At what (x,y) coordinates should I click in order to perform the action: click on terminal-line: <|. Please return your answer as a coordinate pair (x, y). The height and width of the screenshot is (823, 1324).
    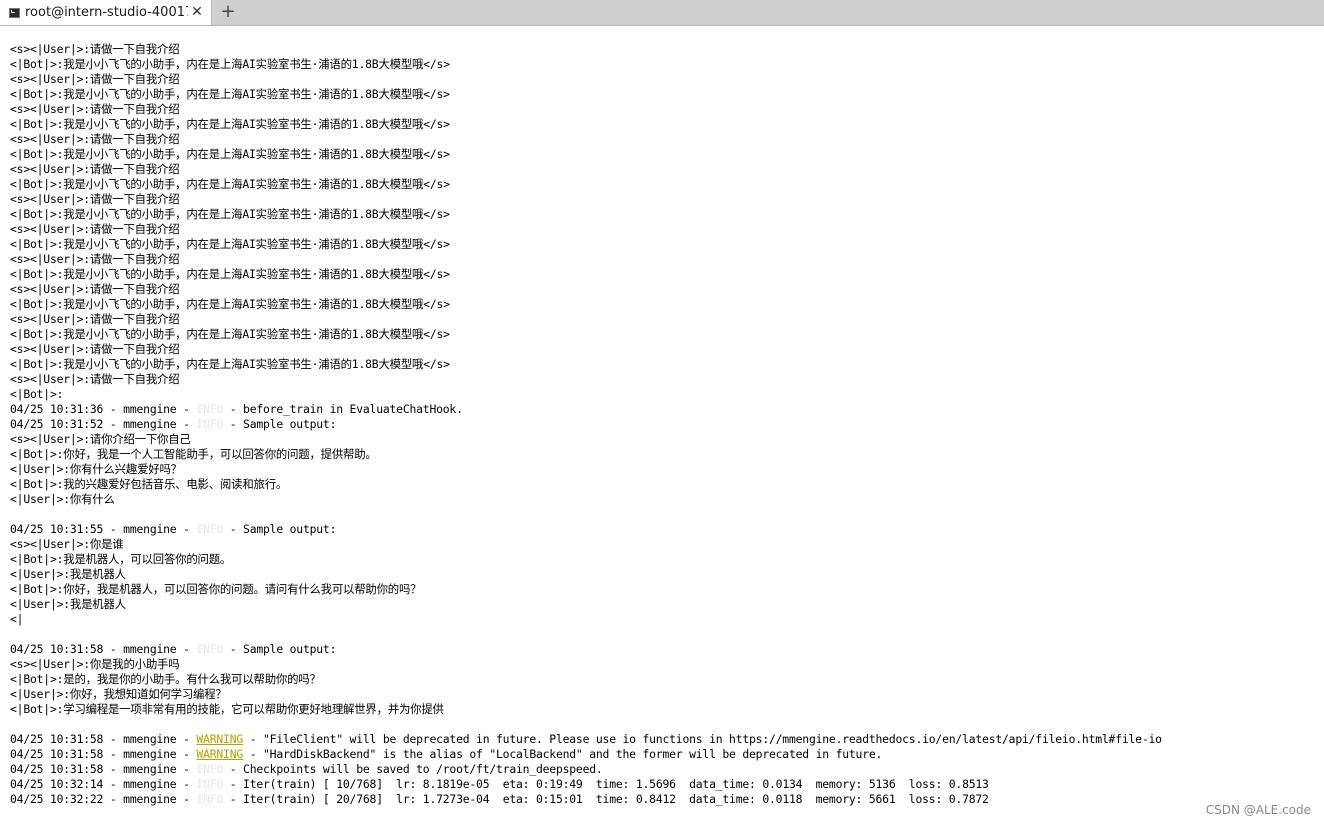
    Looking at the image, I should click on (665, 619).